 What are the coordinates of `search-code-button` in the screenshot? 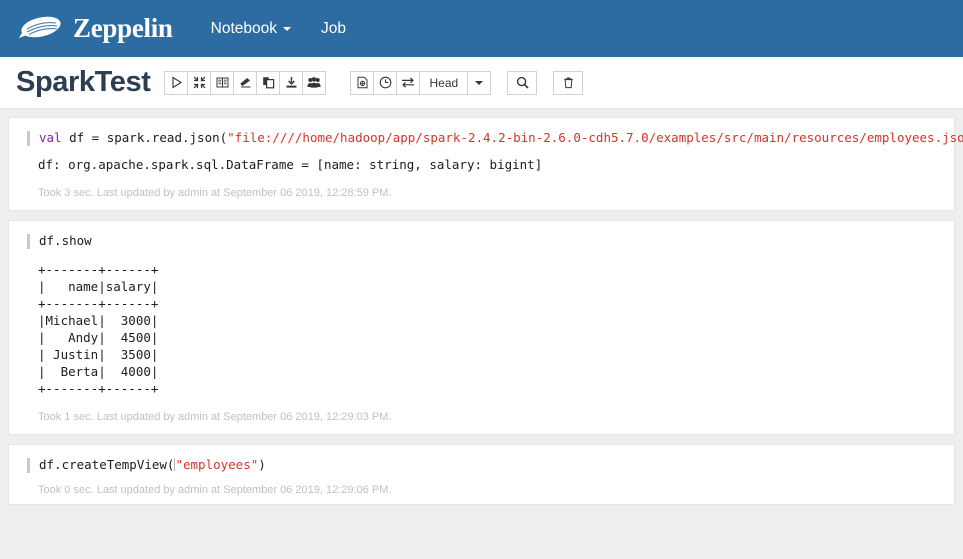 It's located at (522, 82).